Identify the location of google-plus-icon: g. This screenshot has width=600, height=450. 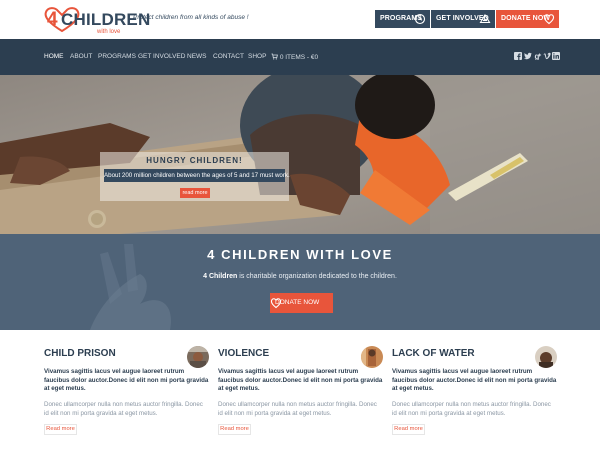
(538, 56).